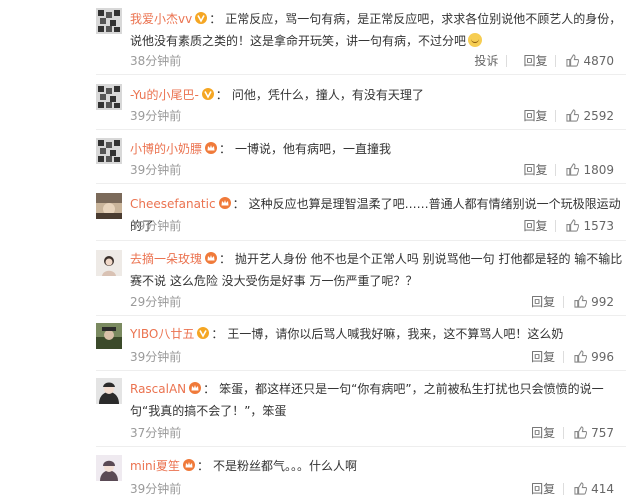 This screenshot has height=499, width=640. I want to click on like-count: 996, so click(602, 356).